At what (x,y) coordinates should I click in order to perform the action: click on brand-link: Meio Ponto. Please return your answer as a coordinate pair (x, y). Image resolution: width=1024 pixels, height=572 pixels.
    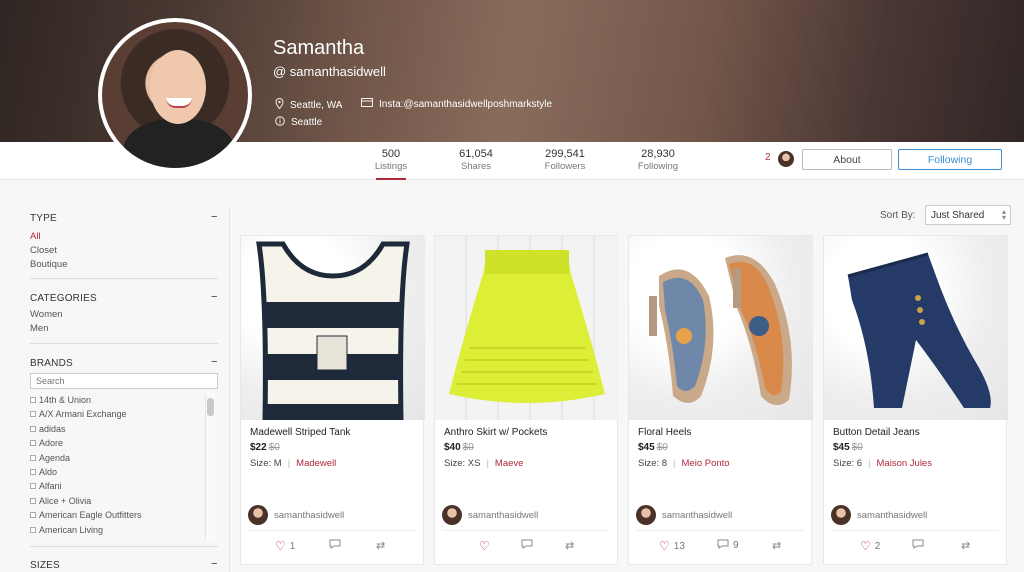
    Looking at the image, I should click on (706, 463).